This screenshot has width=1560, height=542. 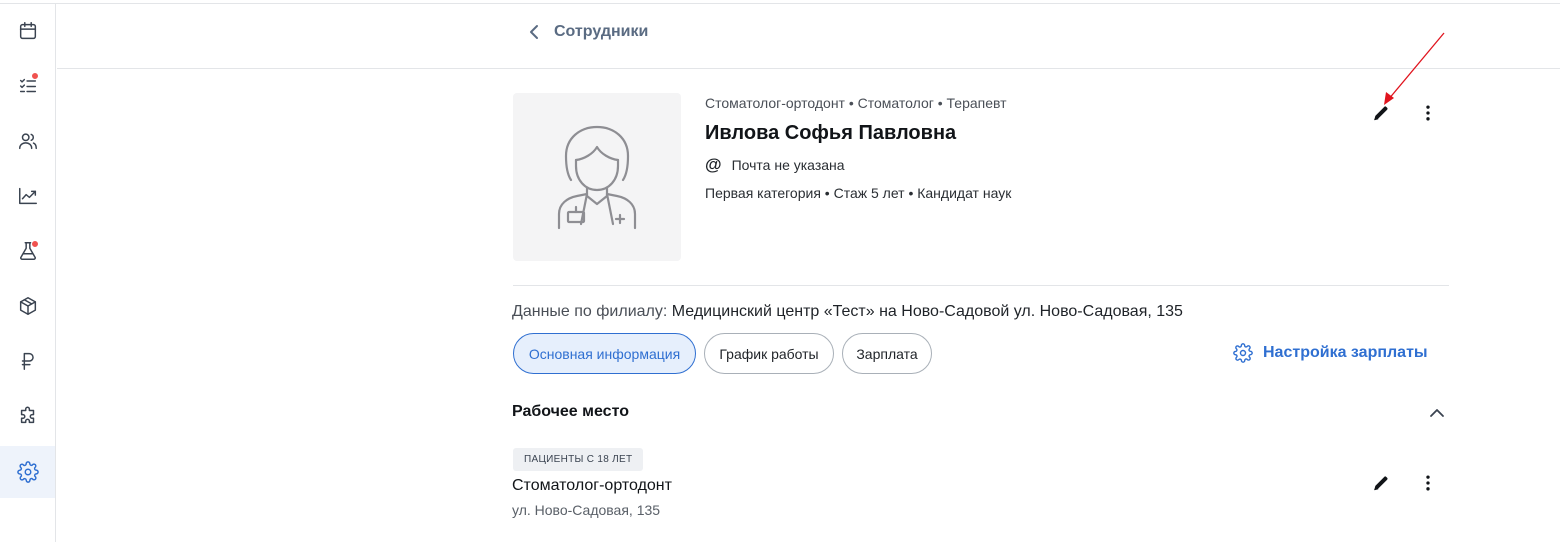 I want to click on edit-employee-button, so click(x=1381, y=113).